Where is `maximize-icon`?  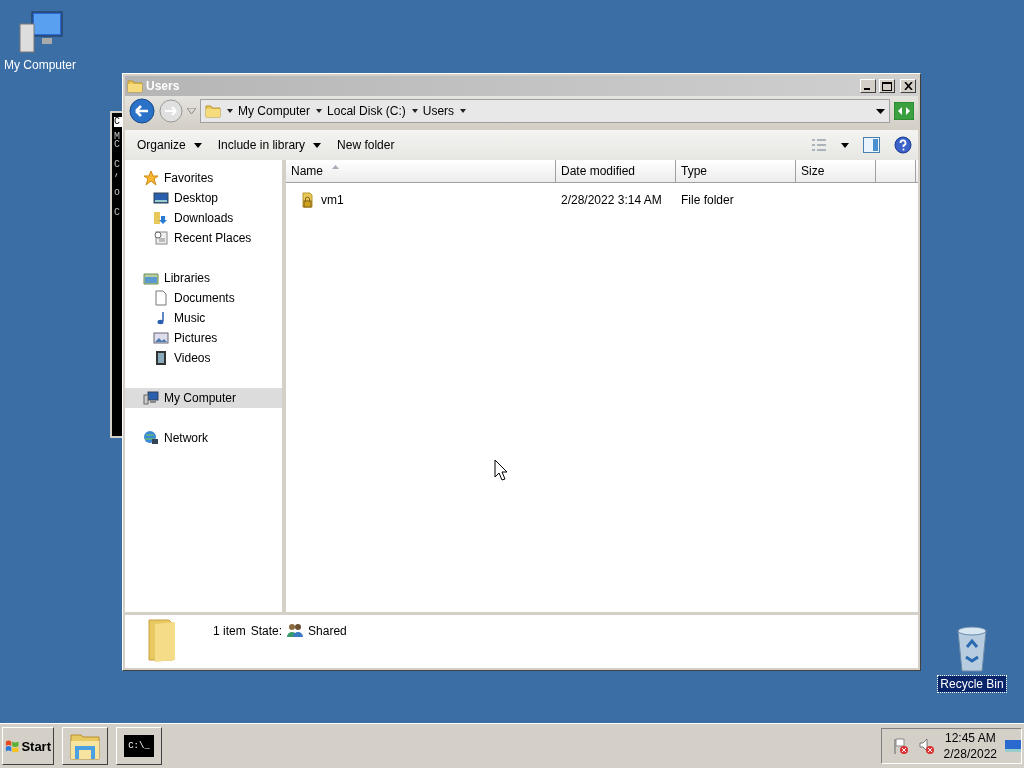
maximize-icon is located at coordinates (887, 86).